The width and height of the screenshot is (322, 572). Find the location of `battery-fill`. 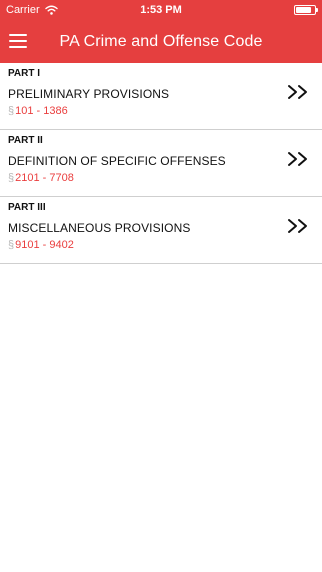

battery-fill is located at coordinates (303, 10).